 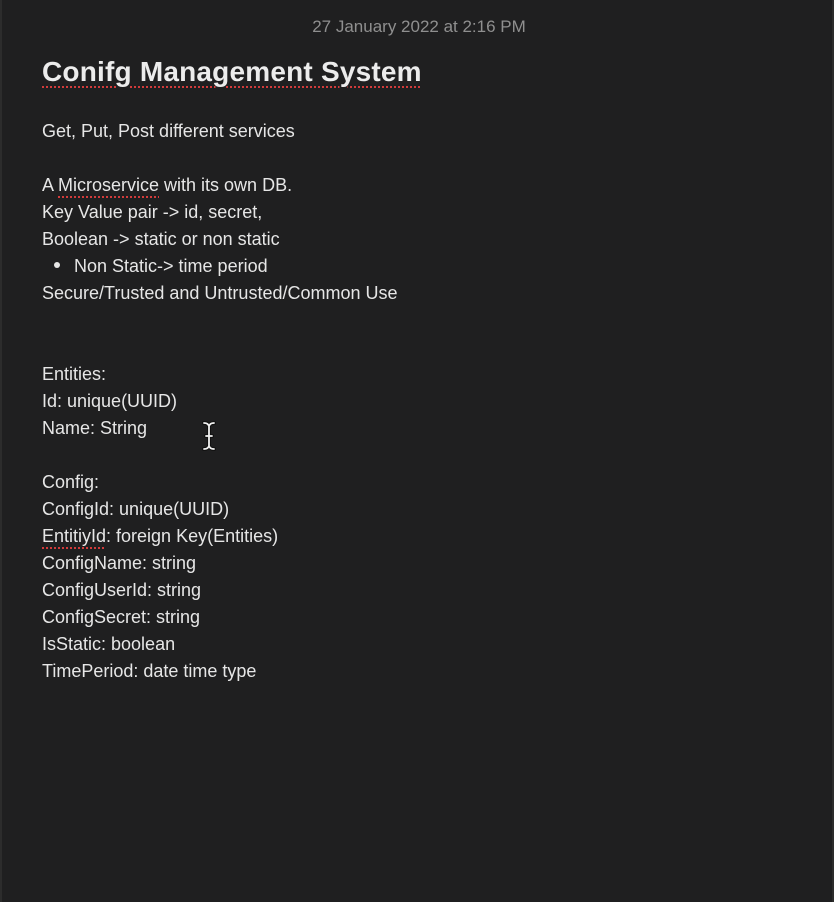 I want to click on note-line: Boolean -> static or non static, so click(x=422, y=239).